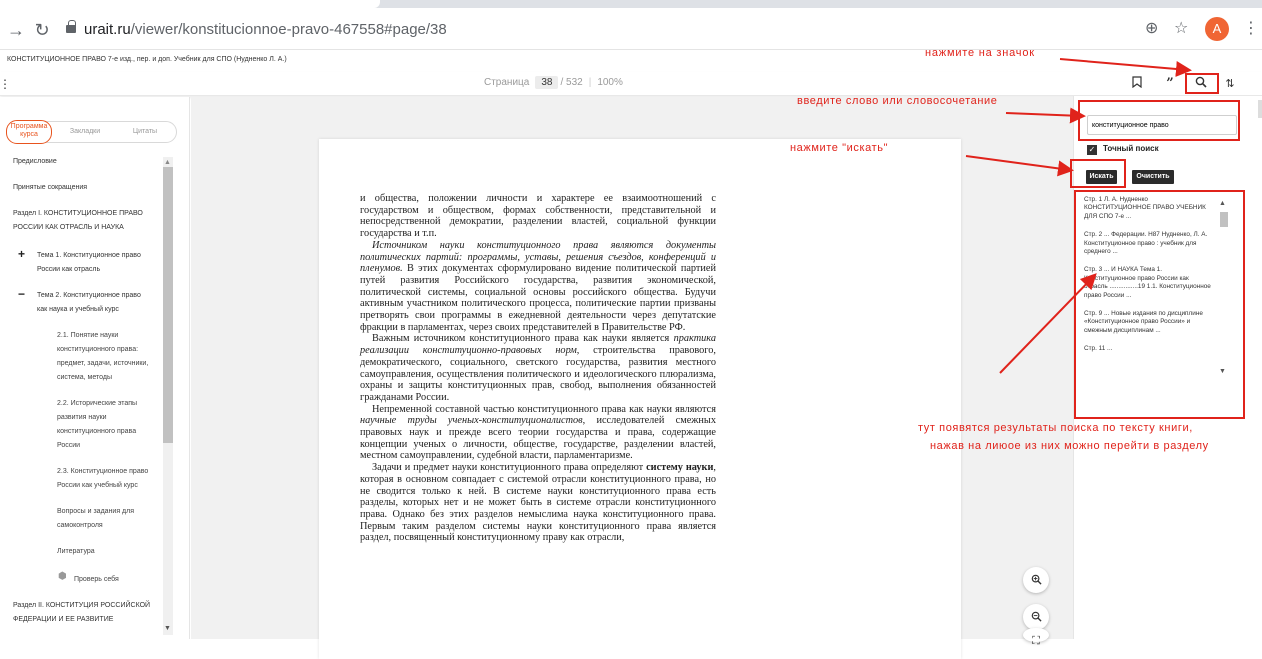 Image resolution: width=1262 pixels, height=659 pixels. I want to click on zoom-icon: ⊕, so click(1151, 29).